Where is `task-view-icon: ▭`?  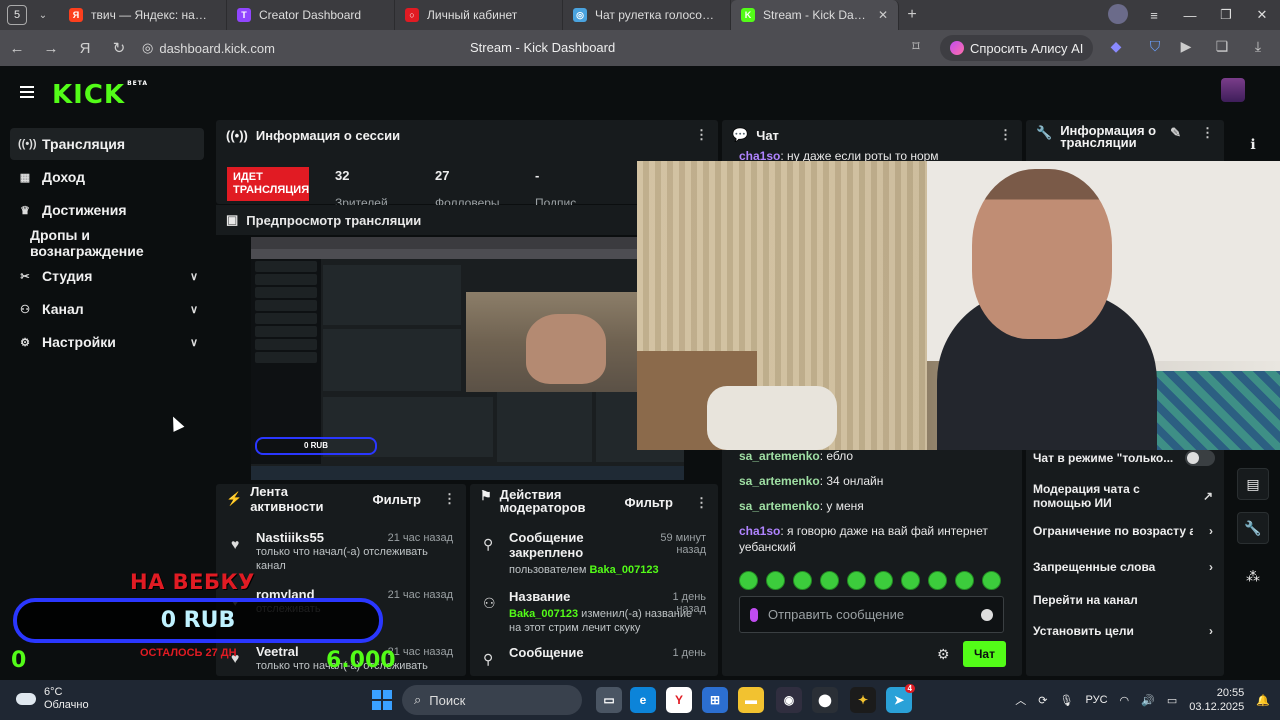
task-view-icon: ▭ is located at coordinates (609, 700).